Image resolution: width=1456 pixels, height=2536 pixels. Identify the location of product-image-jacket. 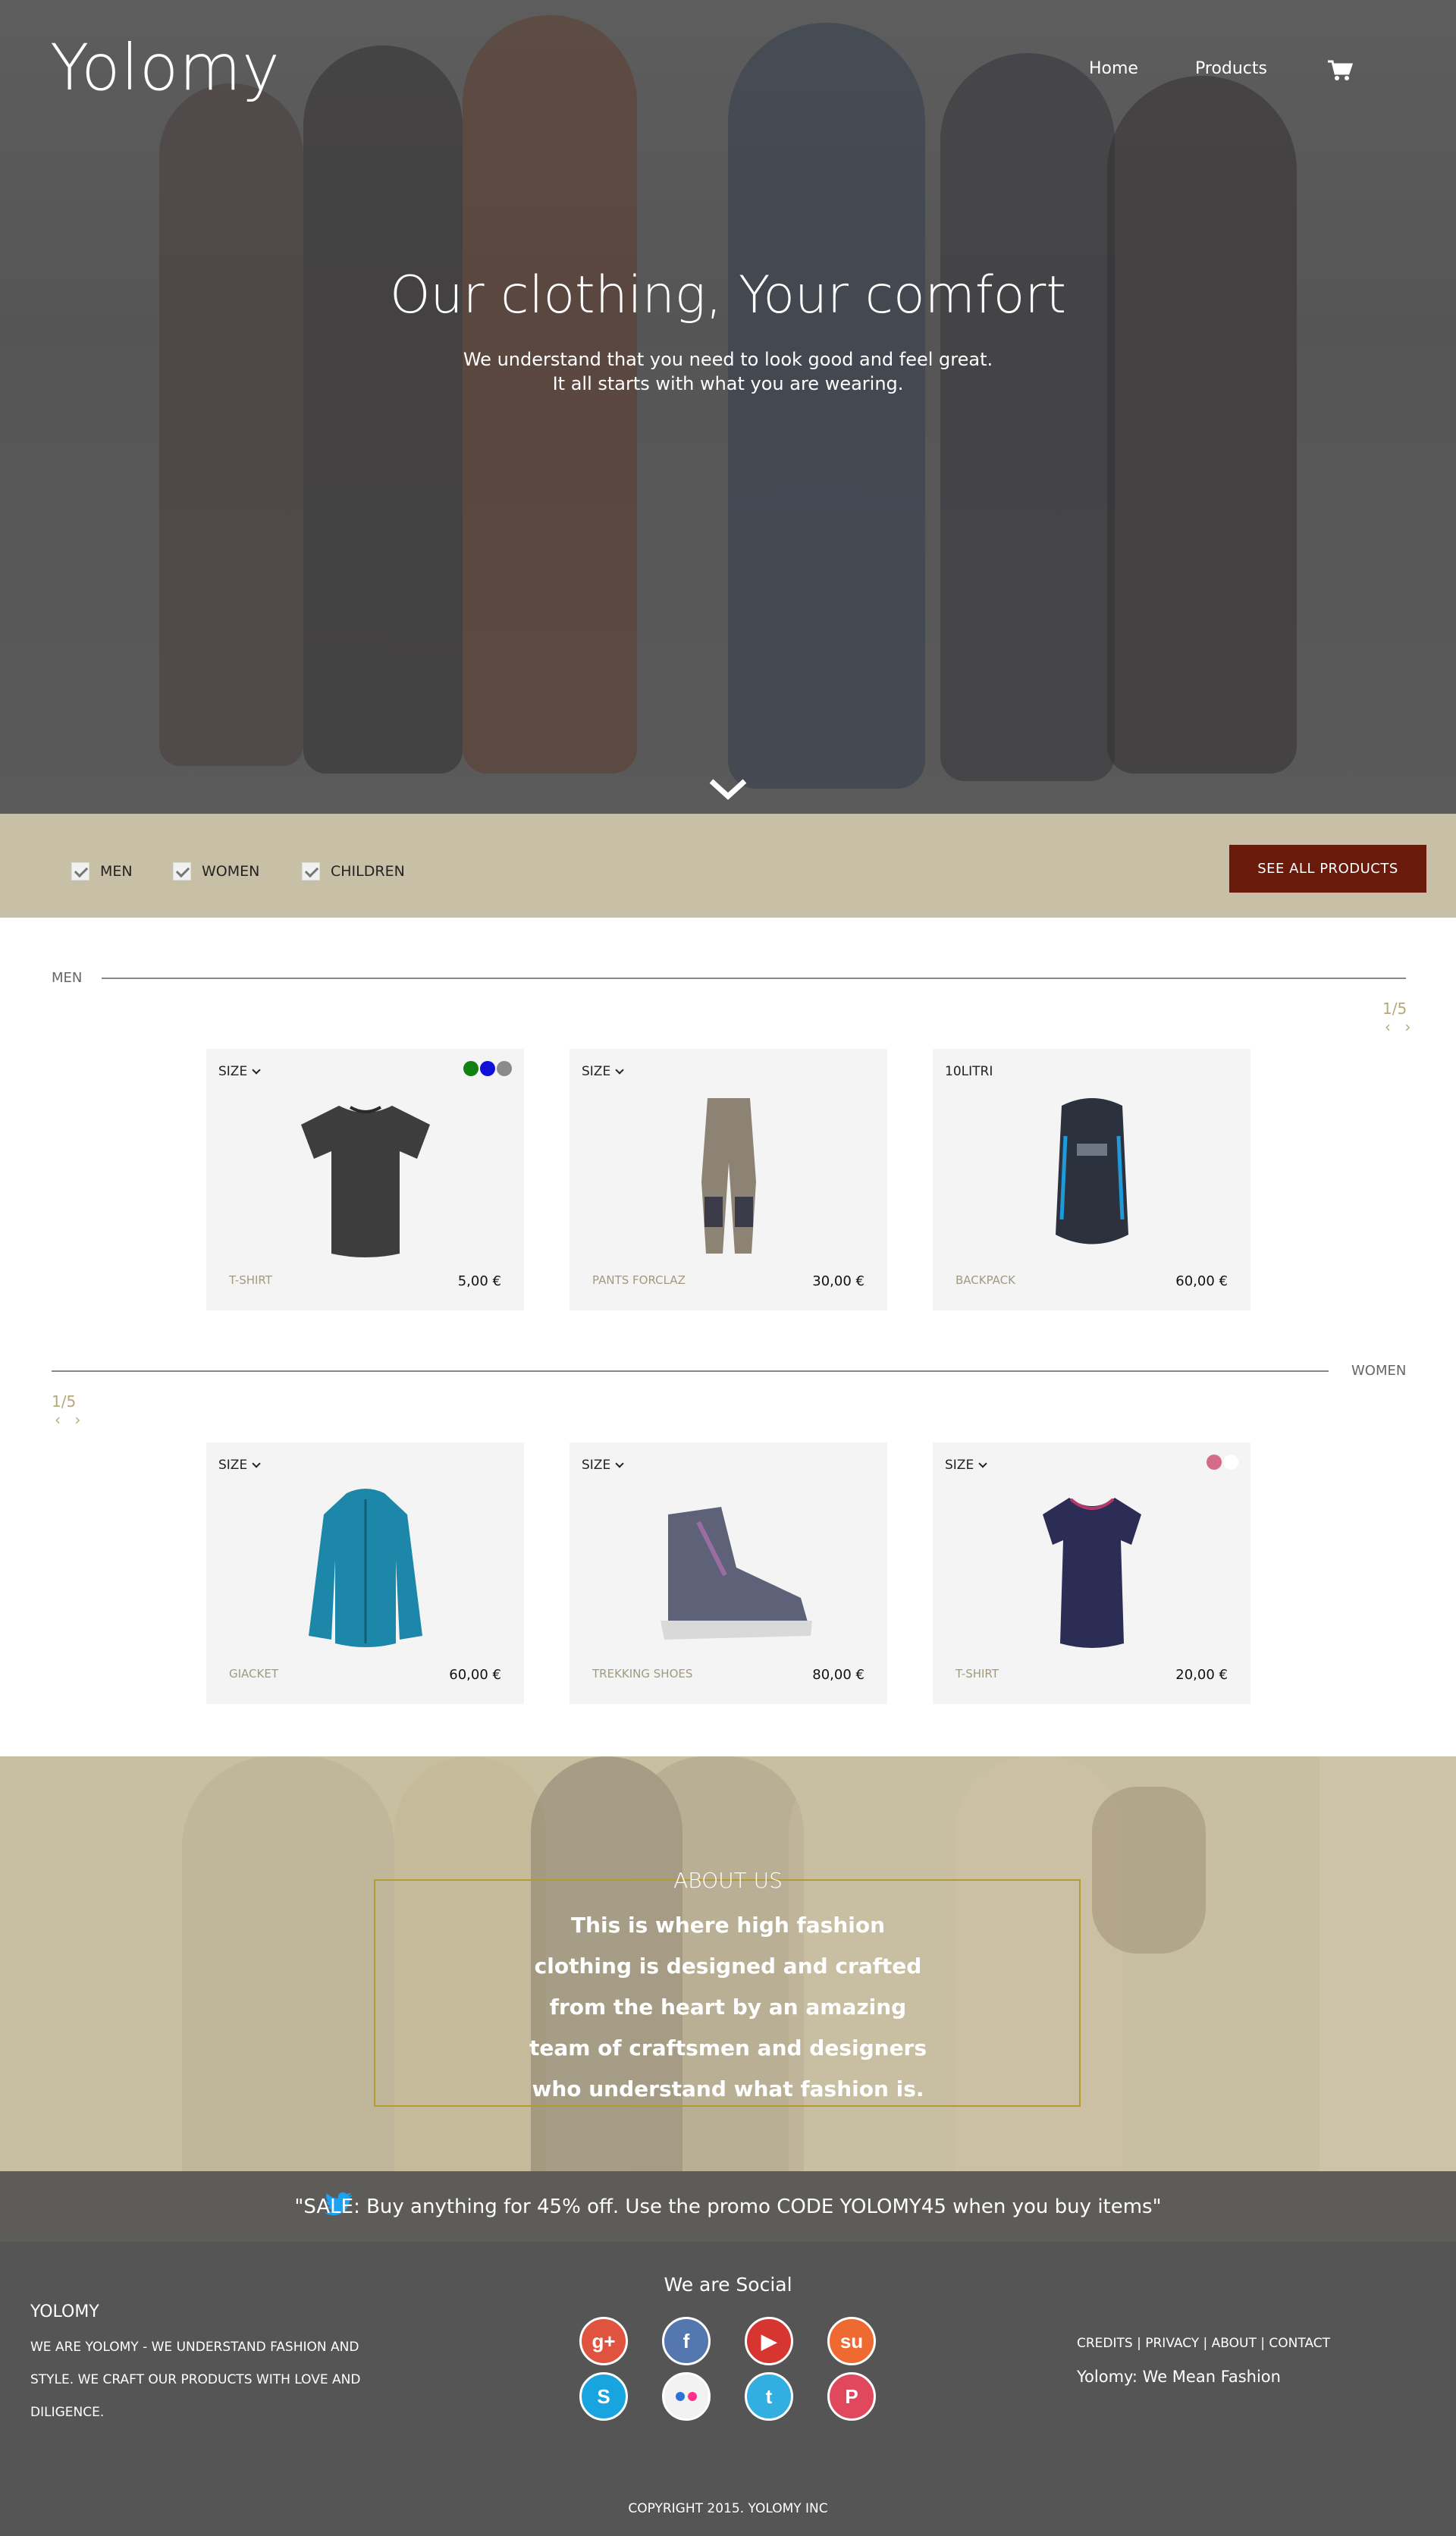
(366, 1571).